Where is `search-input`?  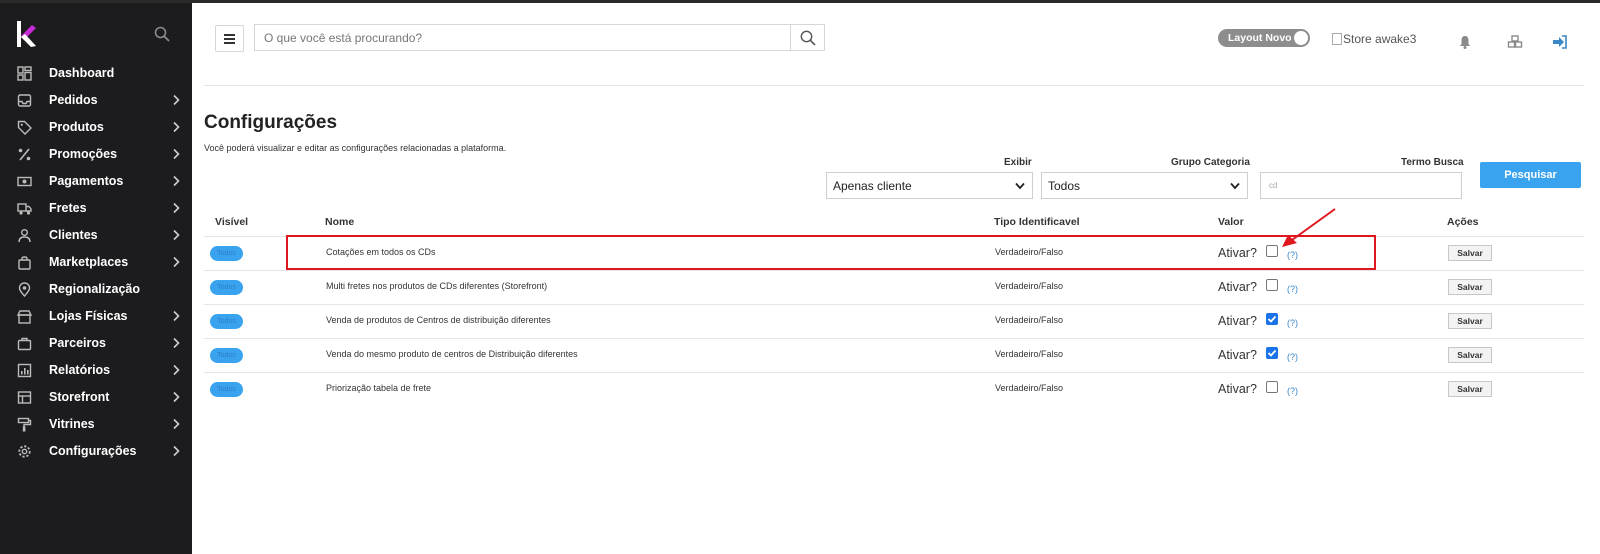
search-input is located at coordinates (523, 37).